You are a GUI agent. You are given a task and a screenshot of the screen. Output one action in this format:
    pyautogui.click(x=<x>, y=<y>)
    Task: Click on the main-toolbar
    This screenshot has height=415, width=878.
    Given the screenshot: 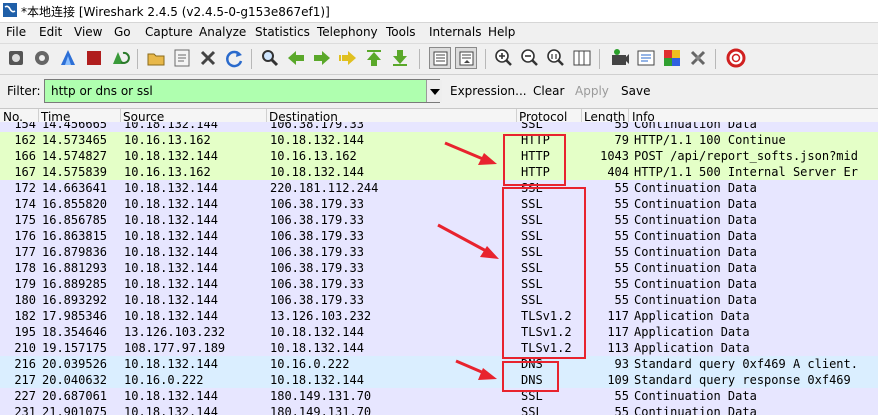 What is the action you would take?
    pyautogui.click(x=439, y=59)
    